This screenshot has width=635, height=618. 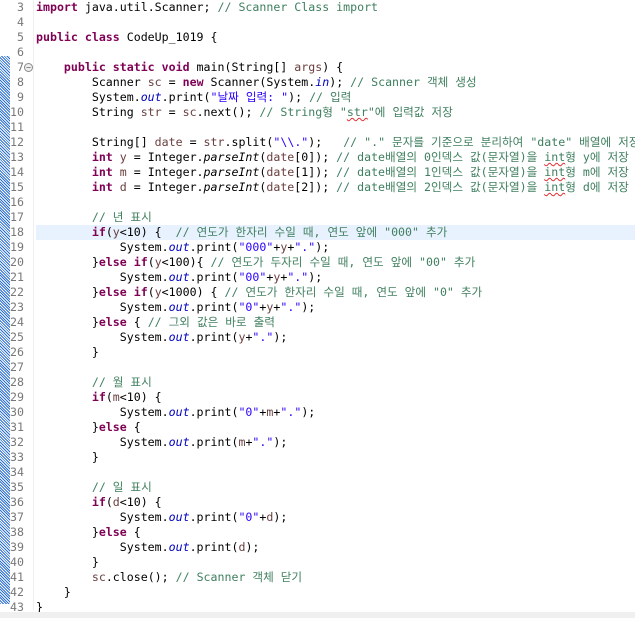 I want to click on code-line: 9 System.out.print("날짜 입력: "); // 입력, so click(x=317, y=97).